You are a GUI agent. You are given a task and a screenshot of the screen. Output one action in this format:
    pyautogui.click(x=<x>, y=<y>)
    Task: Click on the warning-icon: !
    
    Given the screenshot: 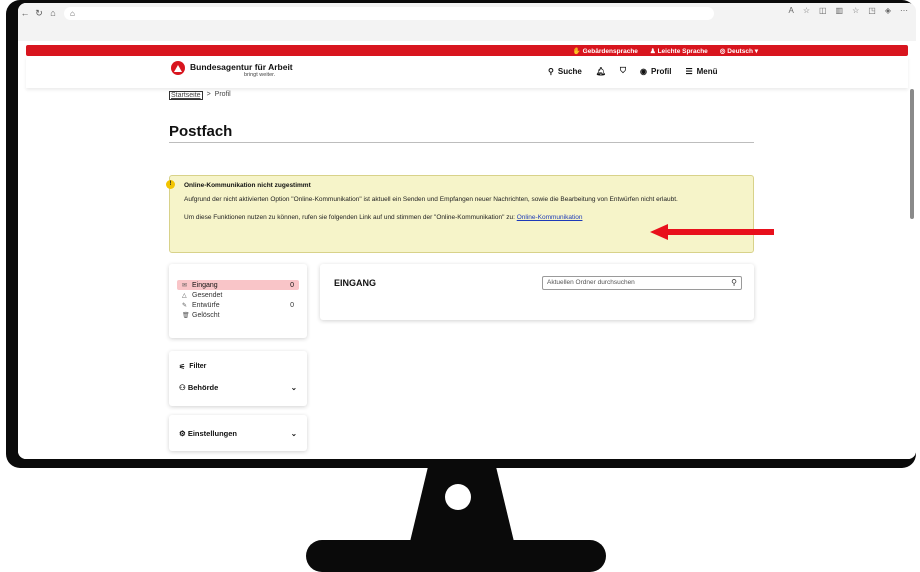 What is the action you would take?
    pyautogui.click(x=170, y=184)
    